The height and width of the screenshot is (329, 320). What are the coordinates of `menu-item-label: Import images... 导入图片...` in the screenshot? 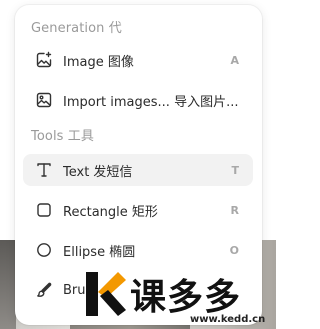 It's located at (151, 102).